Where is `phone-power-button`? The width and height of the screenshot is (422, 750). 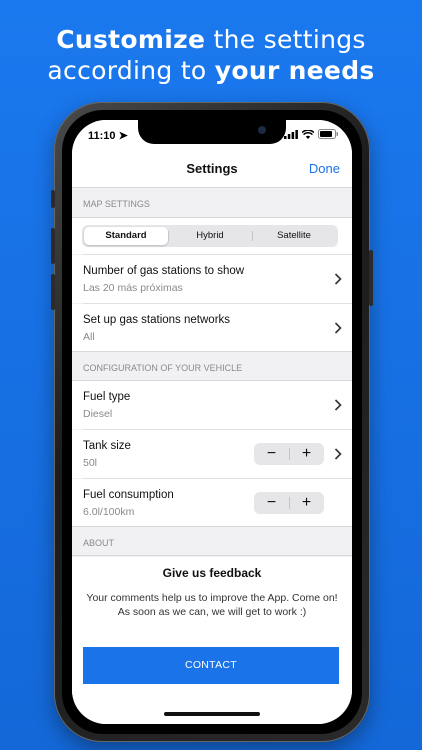
phone-power-button is located at coordinates (371, 278).